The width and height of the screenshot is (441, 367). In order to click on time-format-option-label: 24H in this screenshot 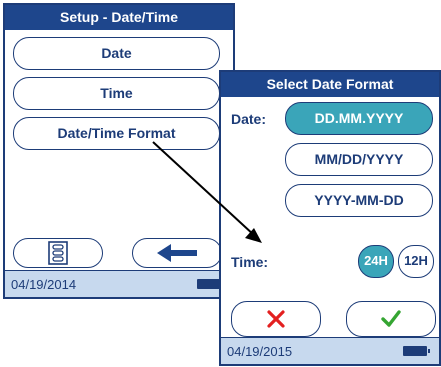, I will do `click(376, 260)`.